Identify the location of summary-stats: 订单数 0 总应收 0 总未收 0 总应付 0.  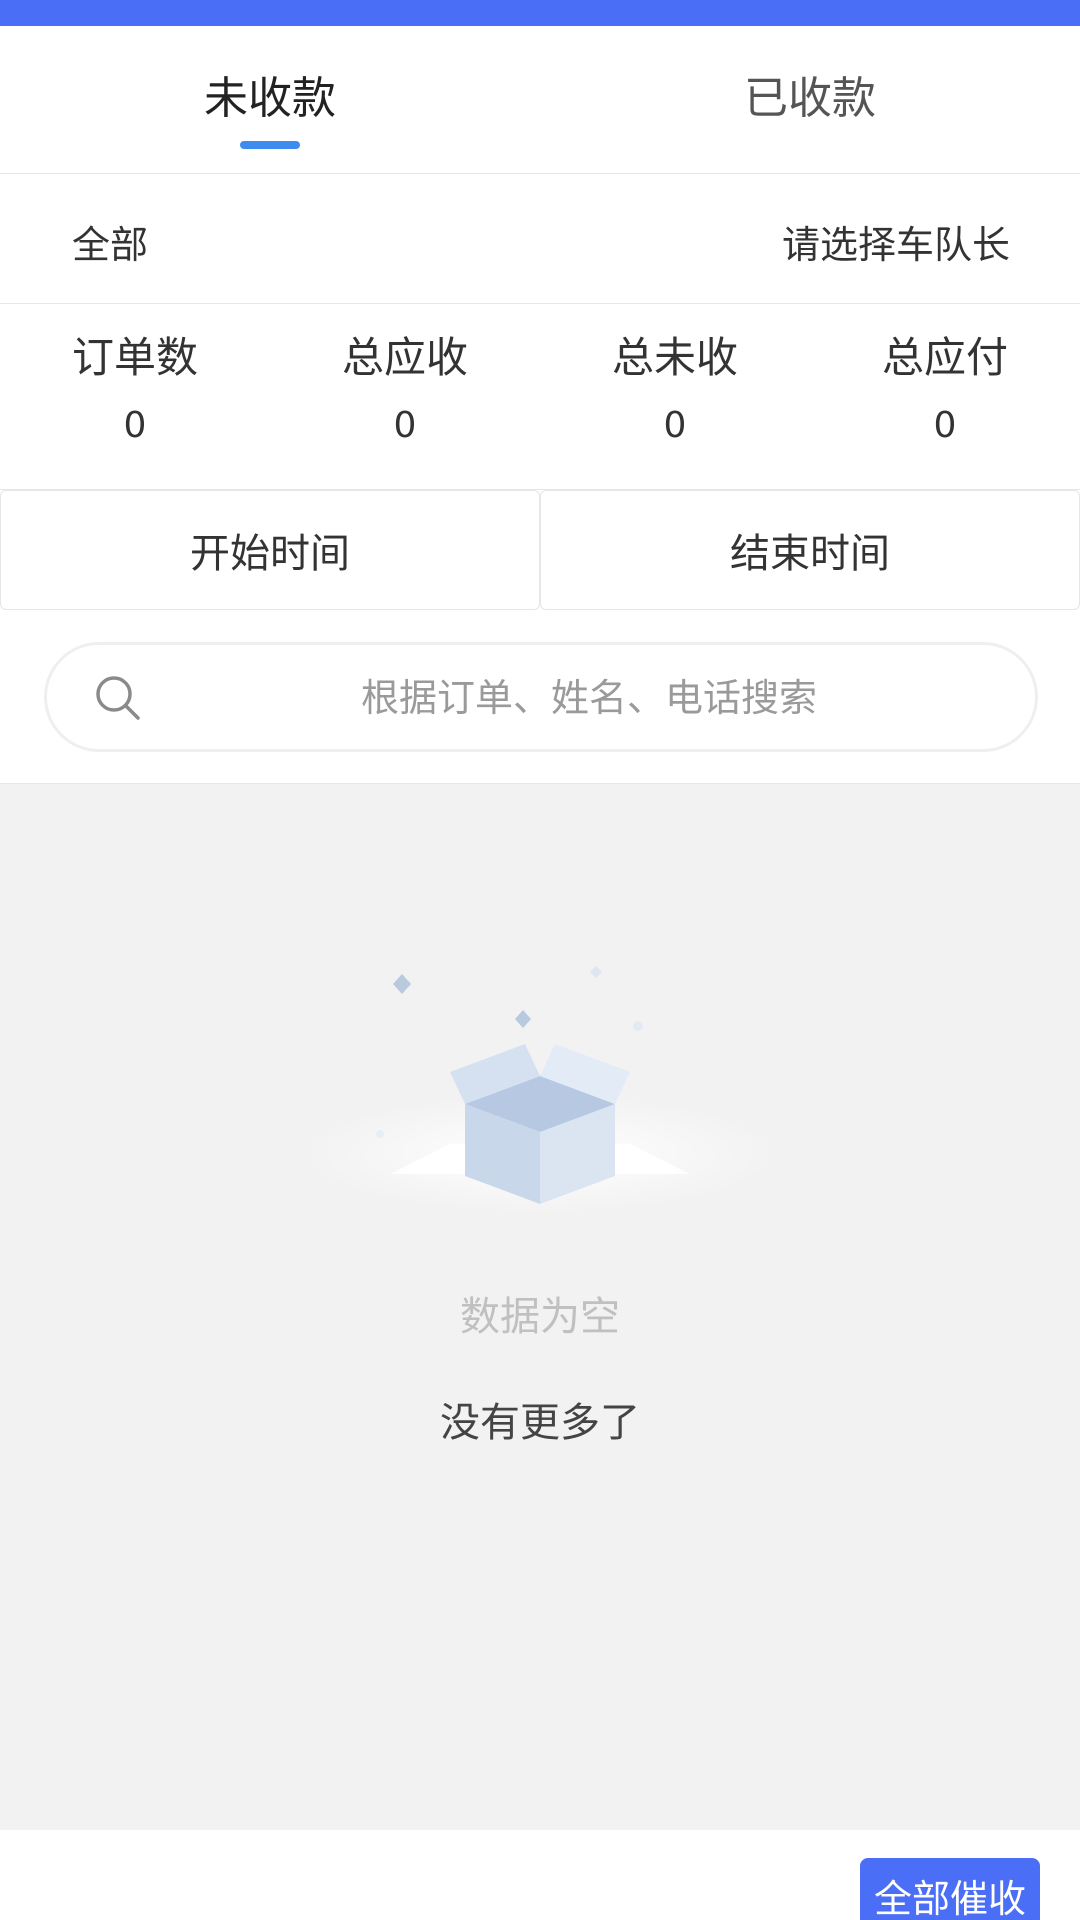
(540, 397).